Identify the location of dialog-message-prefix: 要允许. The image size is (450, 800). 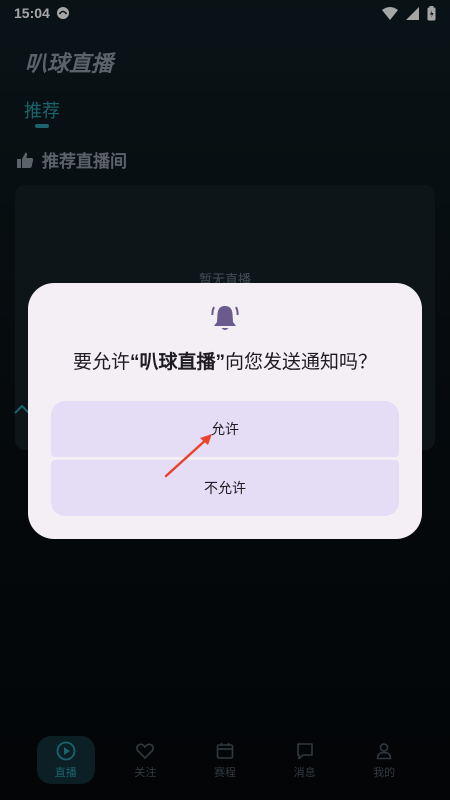
(101, 362).